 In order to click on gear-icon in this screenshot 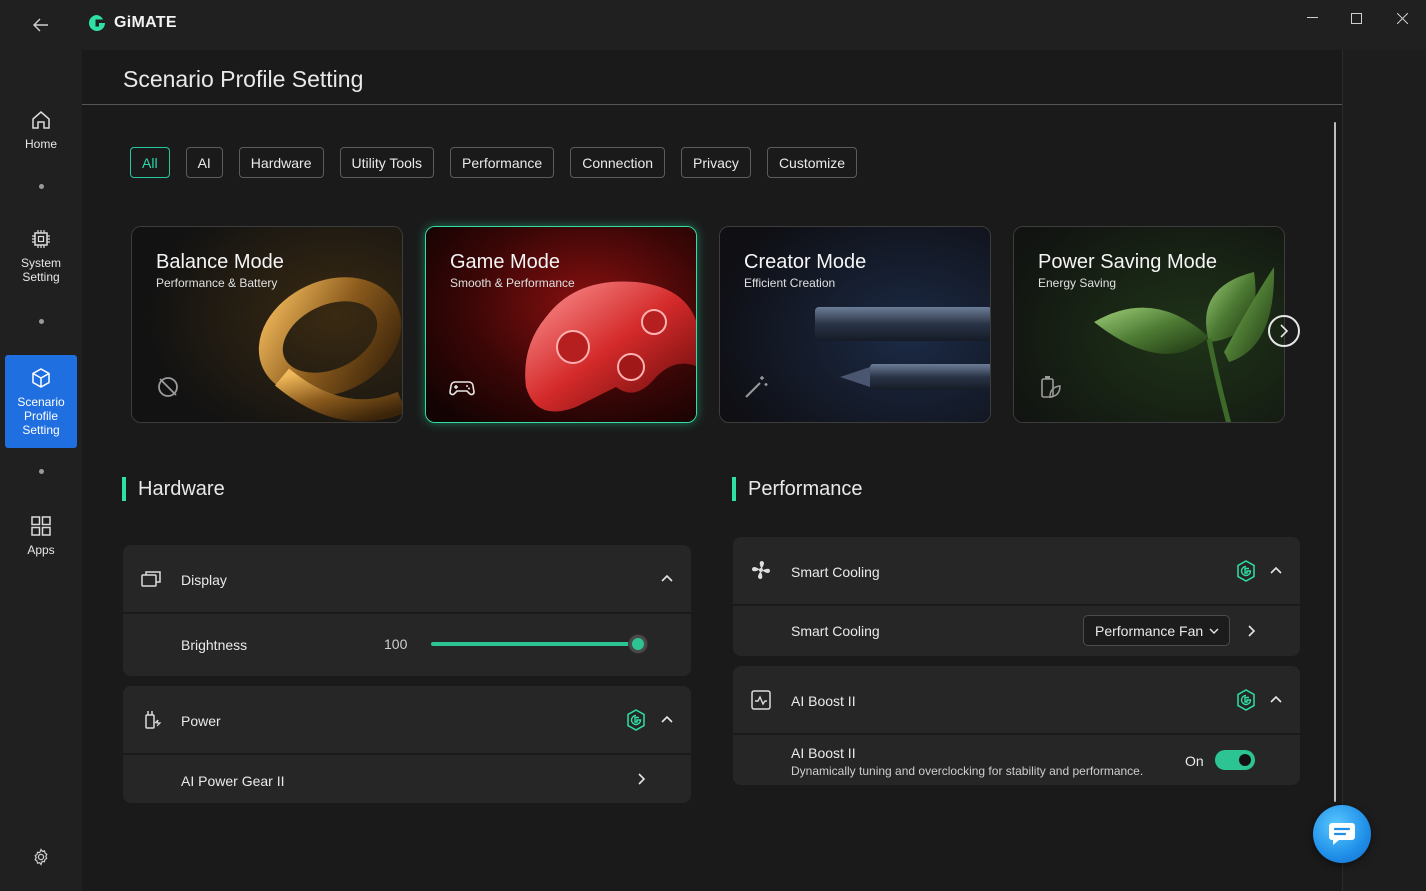, I will do `click(41, 857)`.